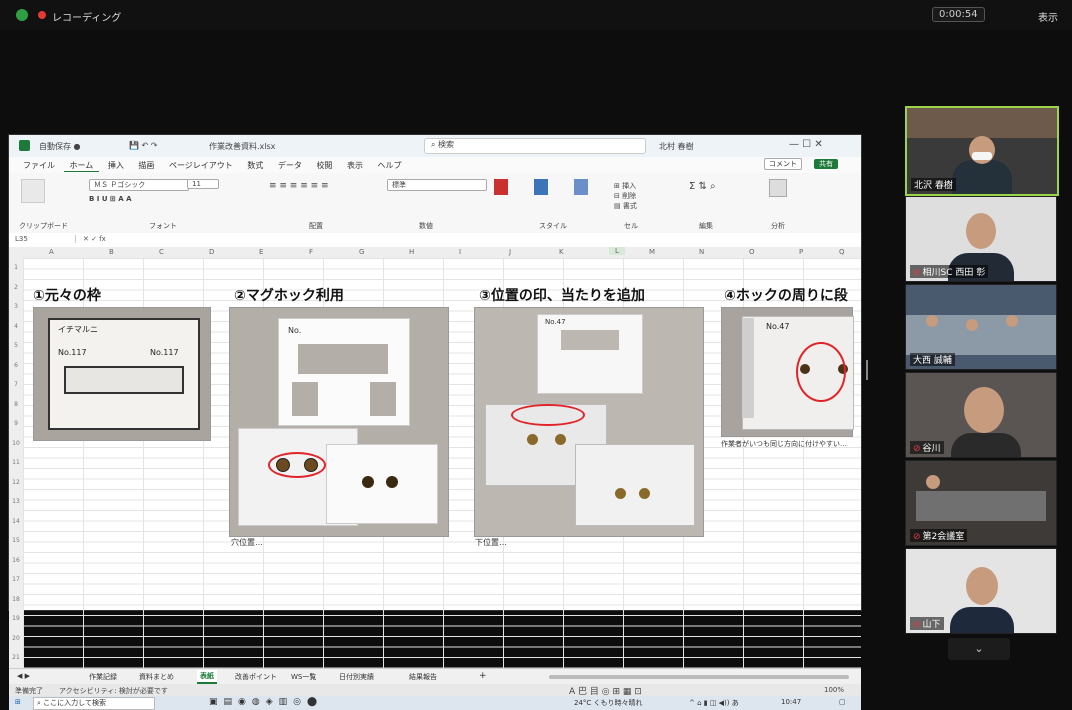  I want to click on sheet-tab-active: 表紙, so click(207, 677).